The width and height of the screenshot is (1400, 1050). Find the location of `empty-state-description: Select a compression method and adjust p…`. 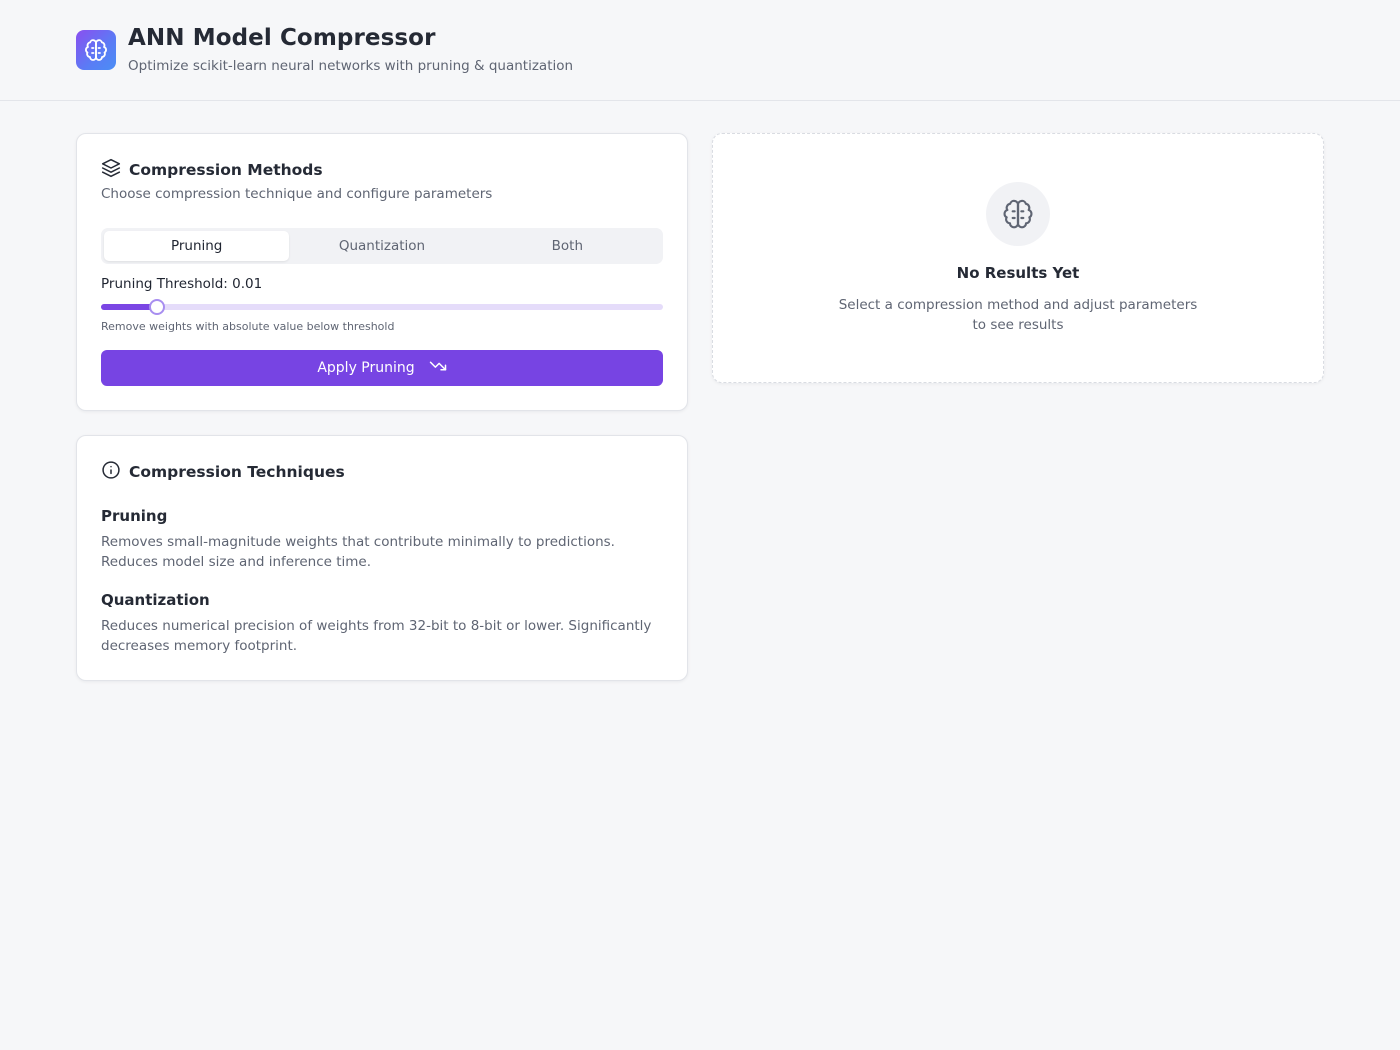

empty-state-description: Select a compression method and adjust p… is located at coordinates (1018, 315).